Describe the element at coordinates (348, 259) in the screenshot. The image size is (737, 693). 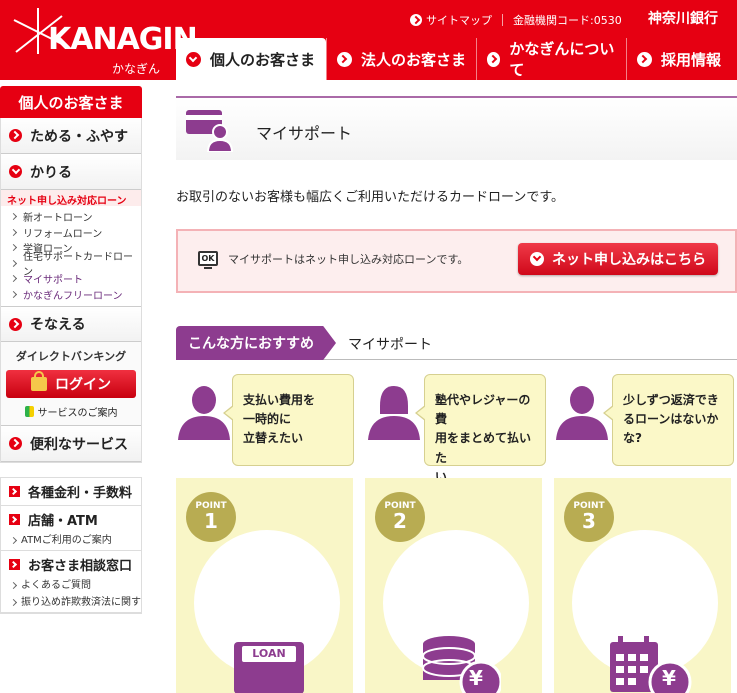
I see `notice-text: マイサポートはネット申し込み対応ローンです。` at that location.